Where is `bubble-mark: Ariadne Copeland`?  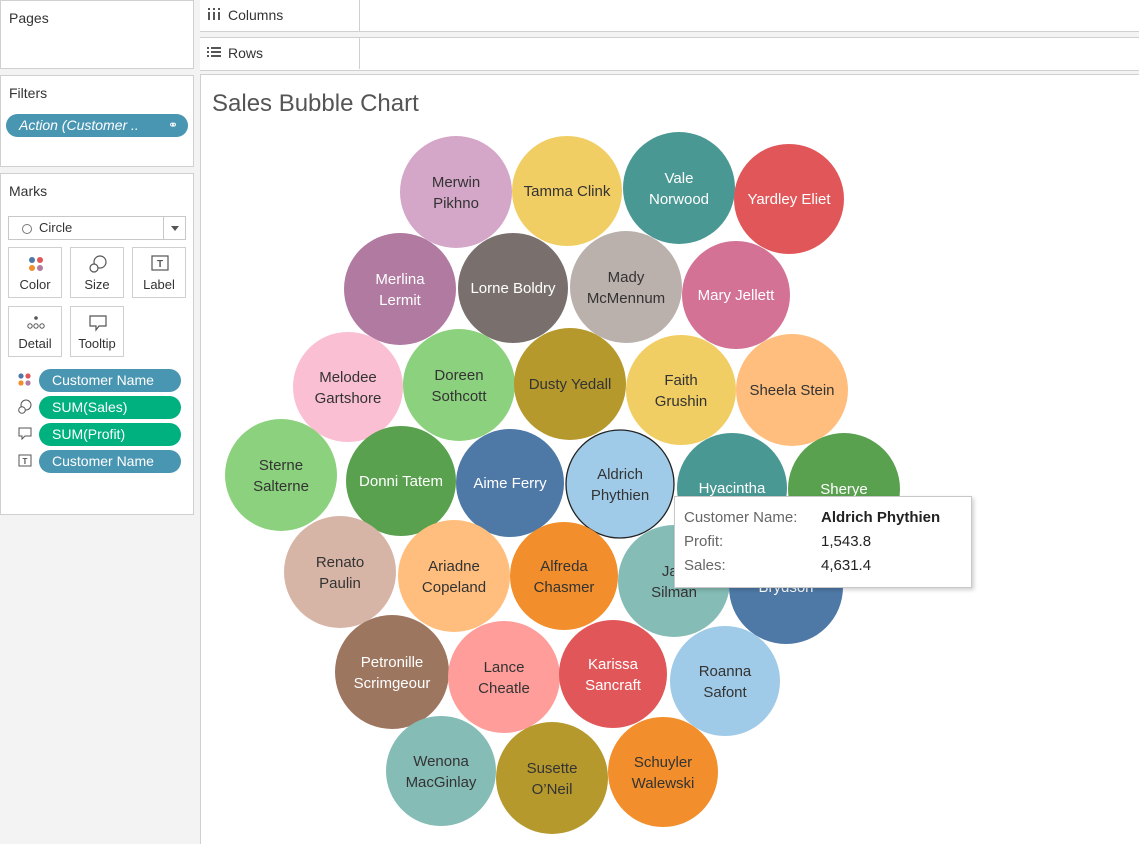 bubble-mark: Ariadne Copeland is located at coordinates (454, 576).